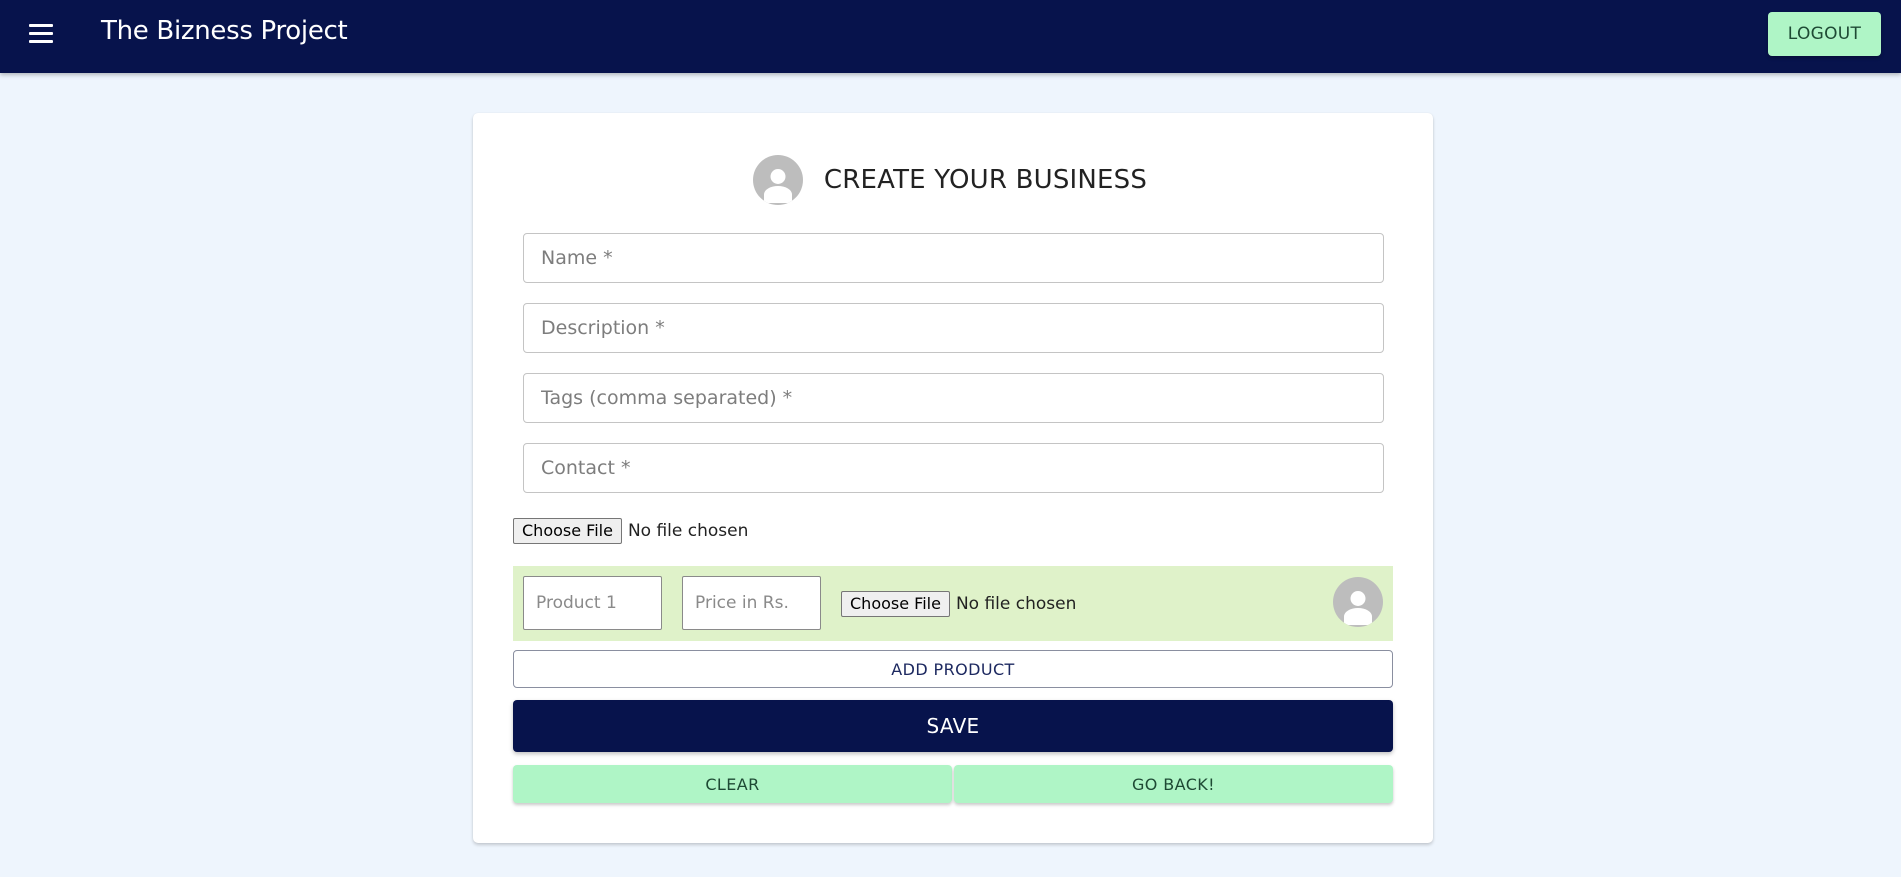 The height and width of the screenshot is (877, 1901). I want to click on form-header: CREATE YOUR BUSINESS, so click(953, 180).